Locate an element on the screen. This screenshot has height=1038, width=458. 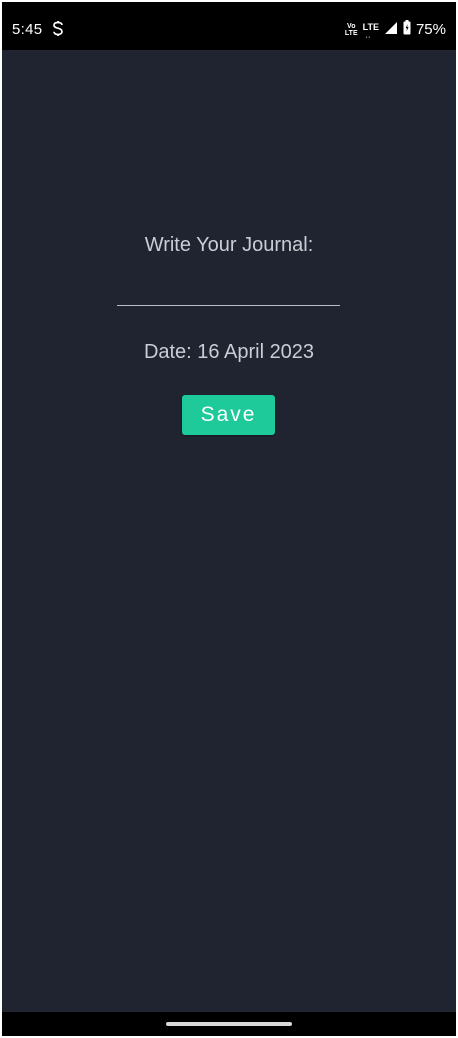
lte-icon: LTE •• is located at coordinates (370, 31).